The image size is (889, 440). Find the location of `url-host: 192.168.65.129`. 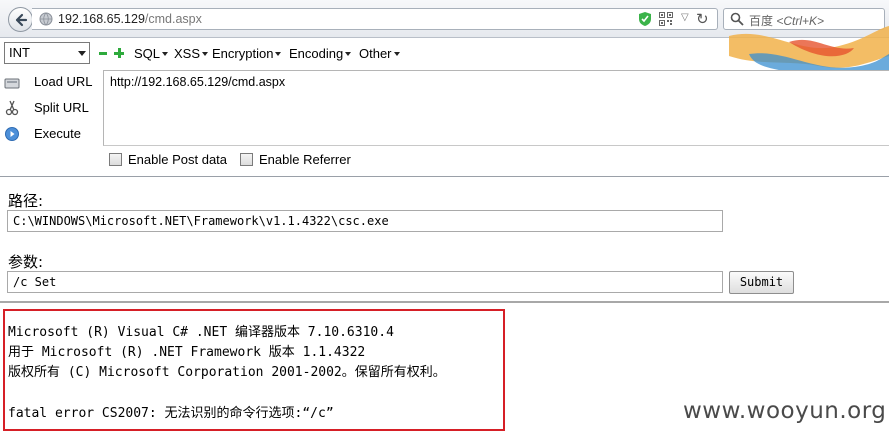

url-host: 192.168.65.129 is located at coordinates (101, 19).